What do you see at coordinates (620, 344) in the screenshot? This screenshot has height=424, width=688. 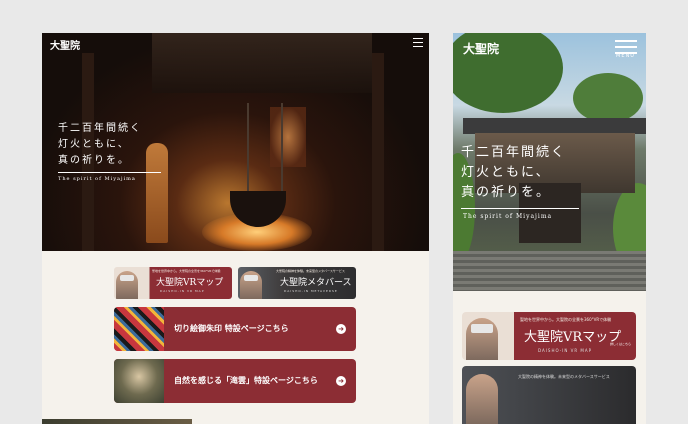 I see `vr-map-detail-tag: 詳しくはこちら` at bounding box center [620, 344].